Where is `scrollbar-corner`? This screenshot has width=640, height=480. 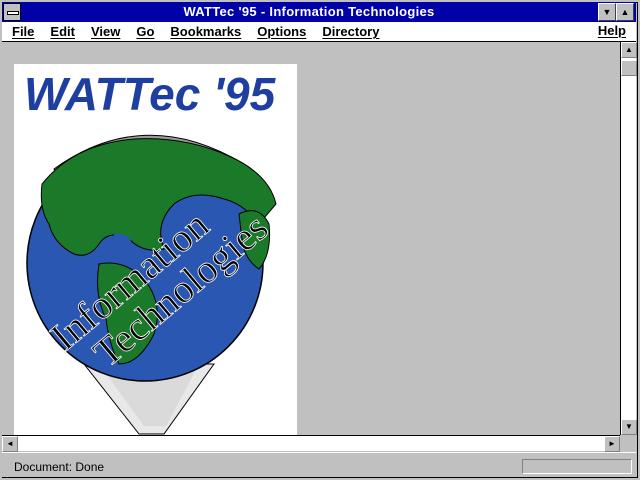
scrollbar-corner is located at coordinates (628, 443).